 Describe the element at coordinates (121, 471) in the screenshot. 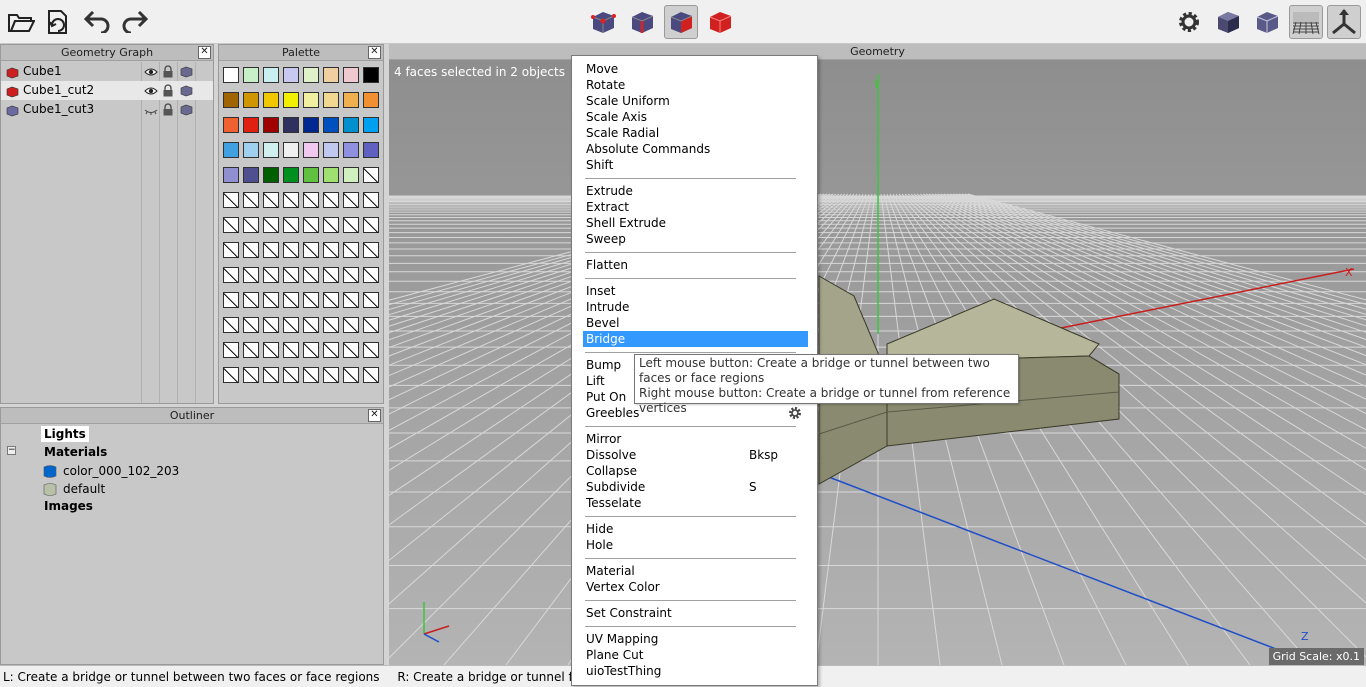

I see `material-item: color_000_102_203` at that location.